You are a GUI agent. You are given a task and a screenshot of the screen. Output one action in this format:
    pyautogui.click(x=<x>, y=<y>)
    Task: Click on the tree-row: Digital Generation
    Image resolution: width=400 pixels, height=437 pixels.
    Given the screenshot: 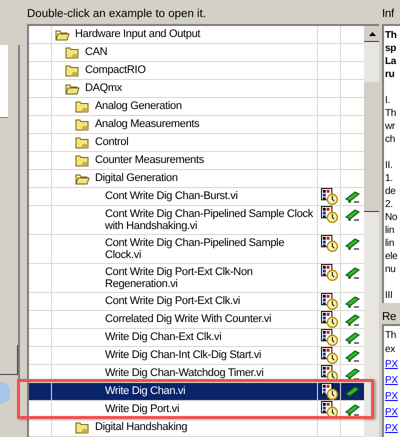 What is the action you would take?
    pyautogui.click(x=196, y=179)
    